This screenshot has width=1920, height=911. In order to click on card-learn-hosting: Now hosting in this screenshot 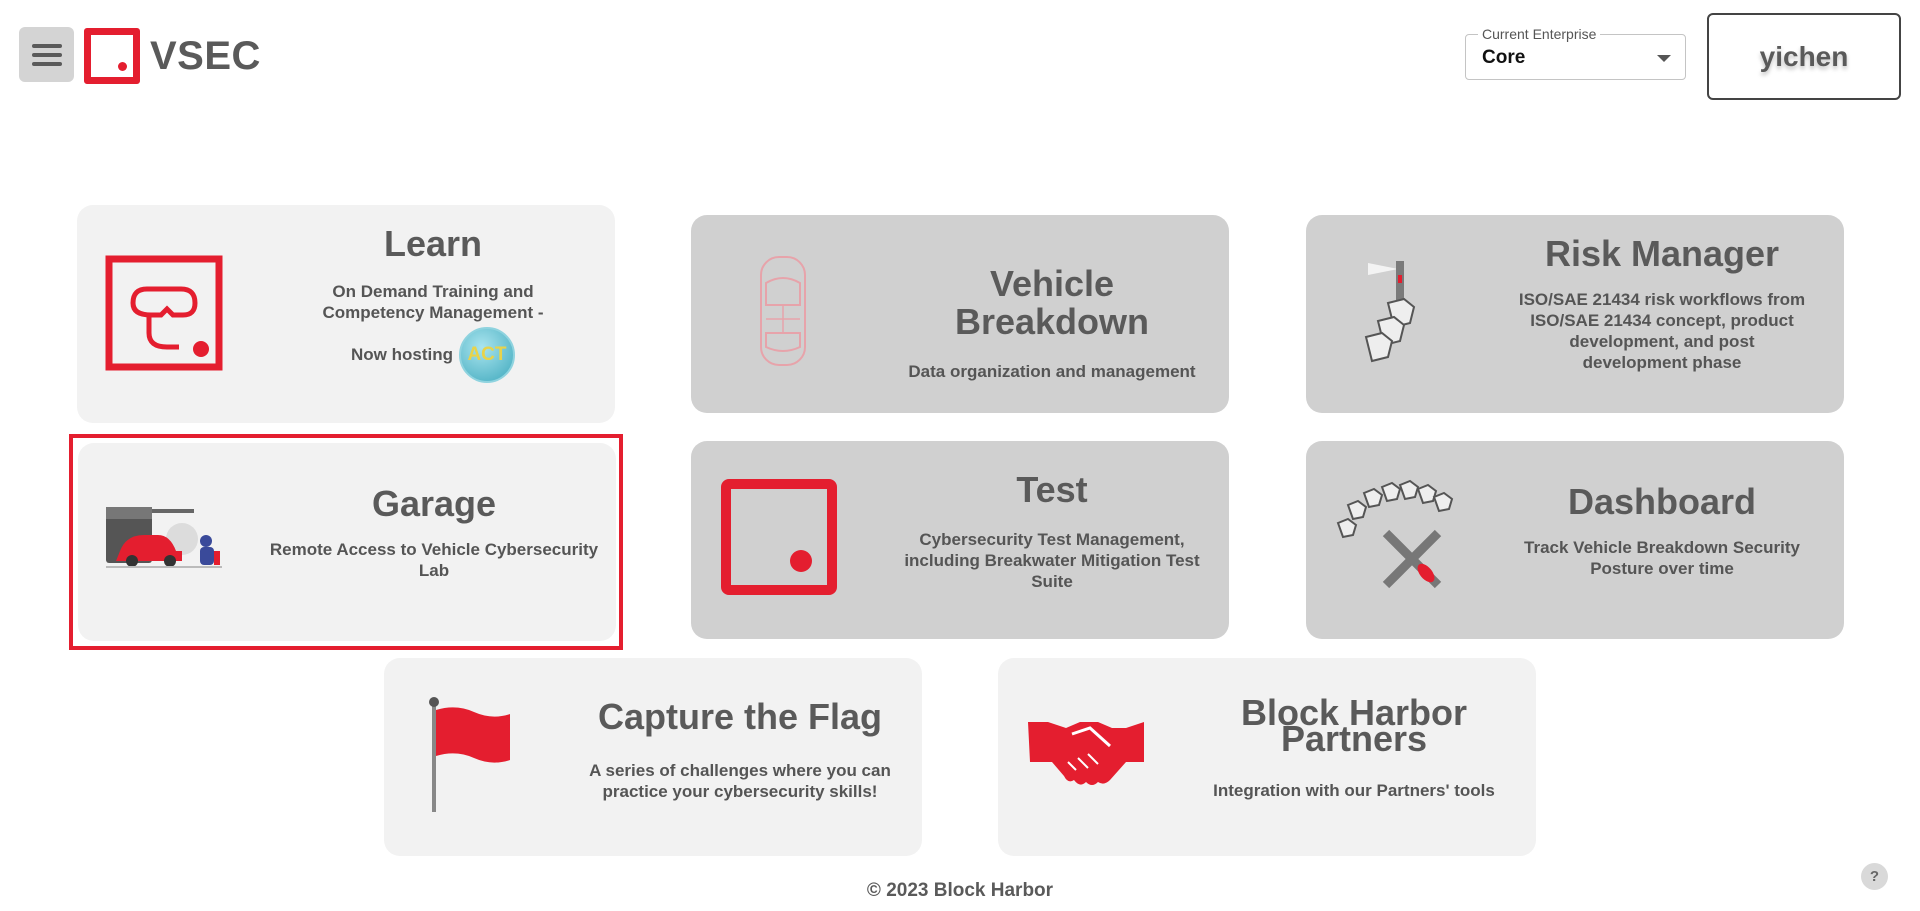, I will do `click(402, 355)`.